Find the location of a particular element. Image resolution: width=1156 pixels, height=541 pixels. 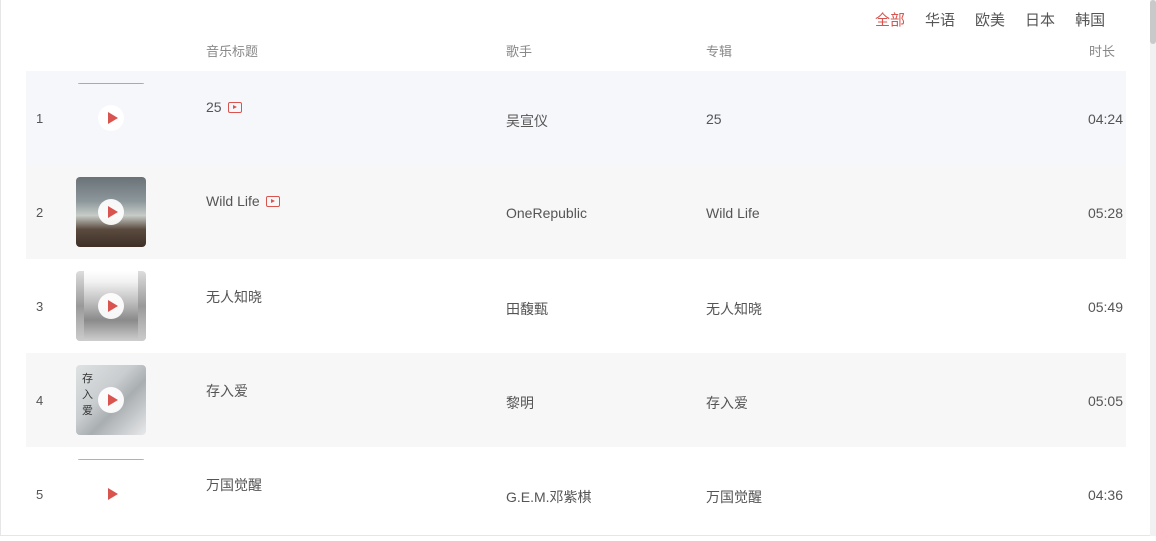

song-title: 存入爱 is located at coordinates (227, 391).